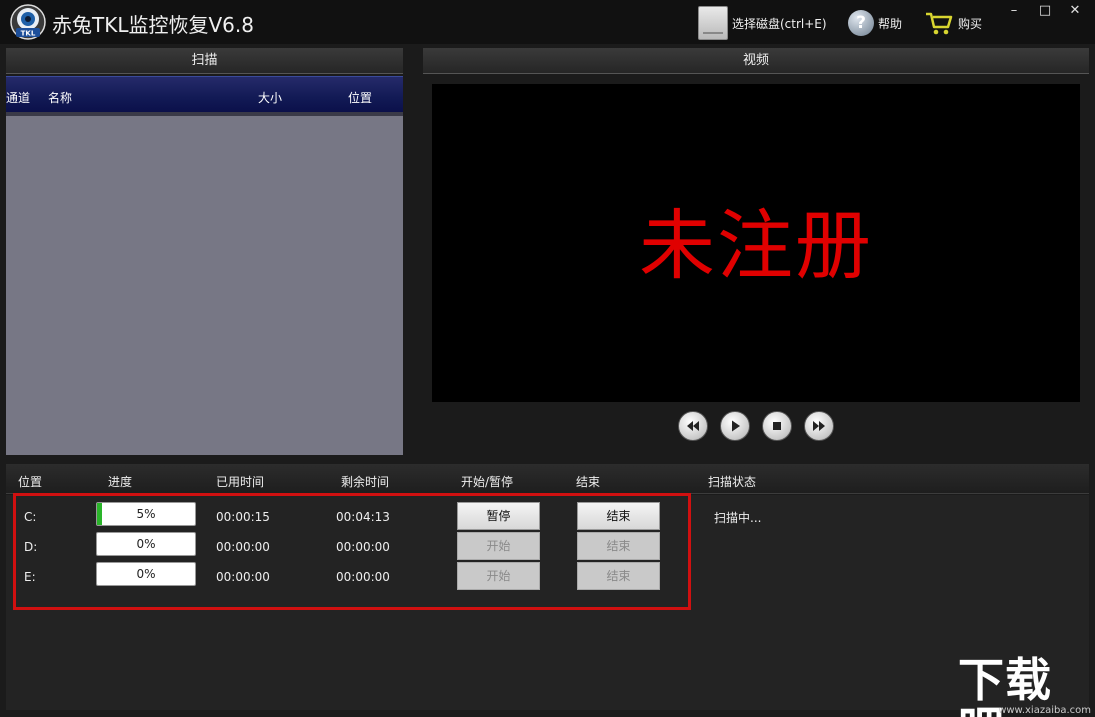  What do you see at coordinates (732, 482) in the screenshot?
I see `col-scan-status: 扫描状态` at bounding box center [732, 482].